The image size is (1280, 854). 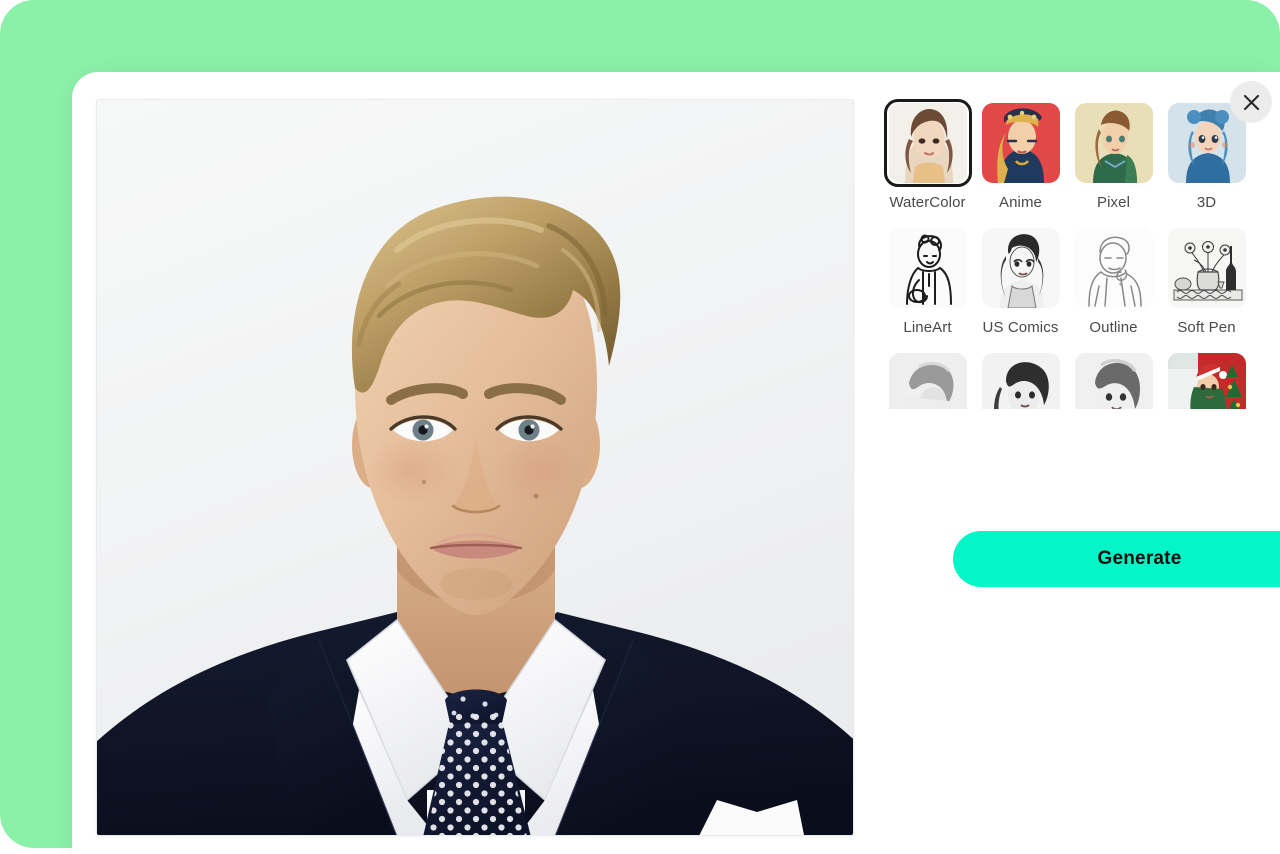 I want to click on style-option-label: Outline, so click(x=1113, y=327).